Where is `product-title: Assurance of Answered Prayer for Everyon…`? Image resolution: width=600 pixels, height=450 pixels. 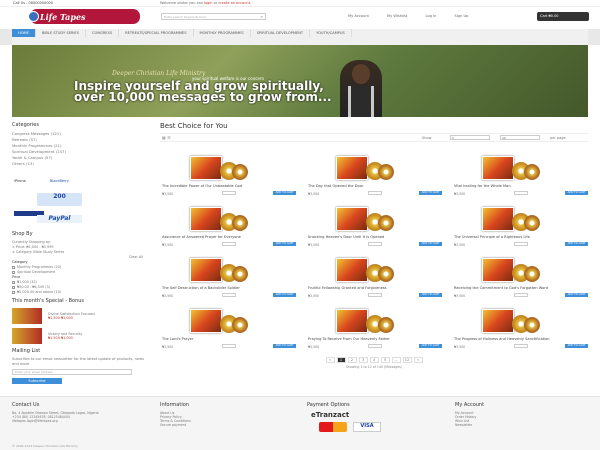 product-title: Assurance of Answered Prayer for Everyon… is located at coordinates (227, 237).